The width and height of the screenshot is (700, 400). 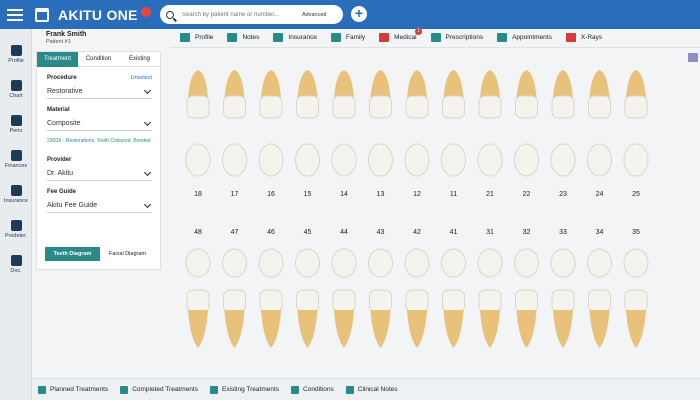 What do you see at coordinates (244, 389) in the screenshot?
I see `existing-treatments-tab: Existing Treatments` at bounding box center [244, 389].